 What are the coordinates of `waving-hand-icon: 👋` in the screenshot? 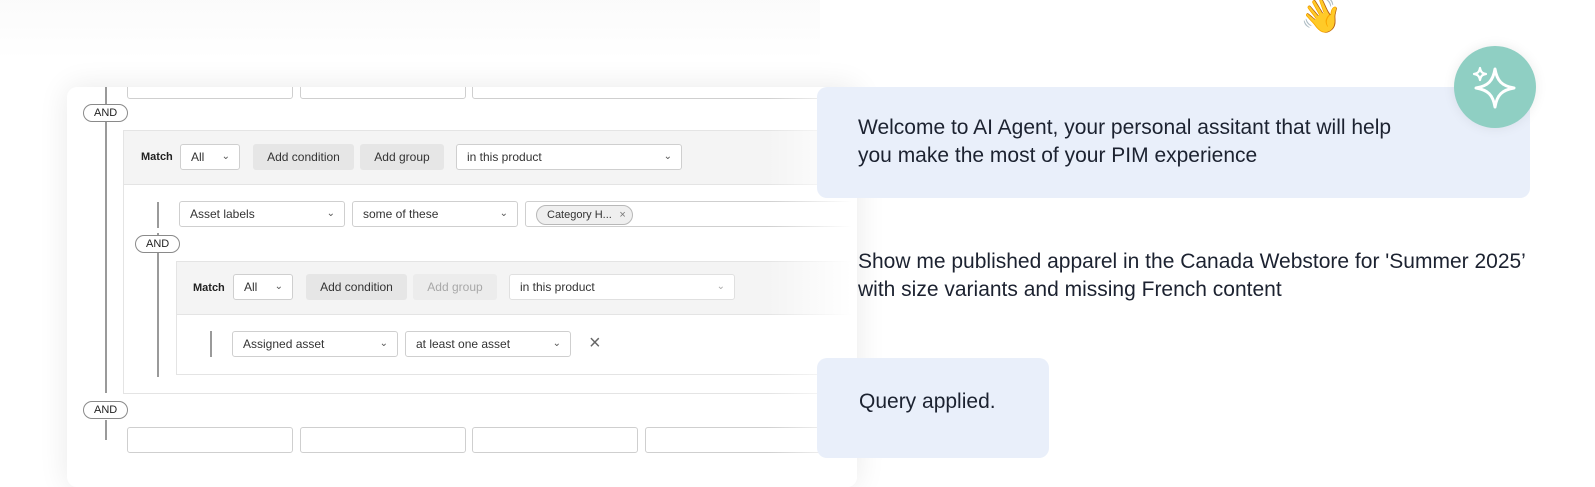 It's located at (1321, 17).